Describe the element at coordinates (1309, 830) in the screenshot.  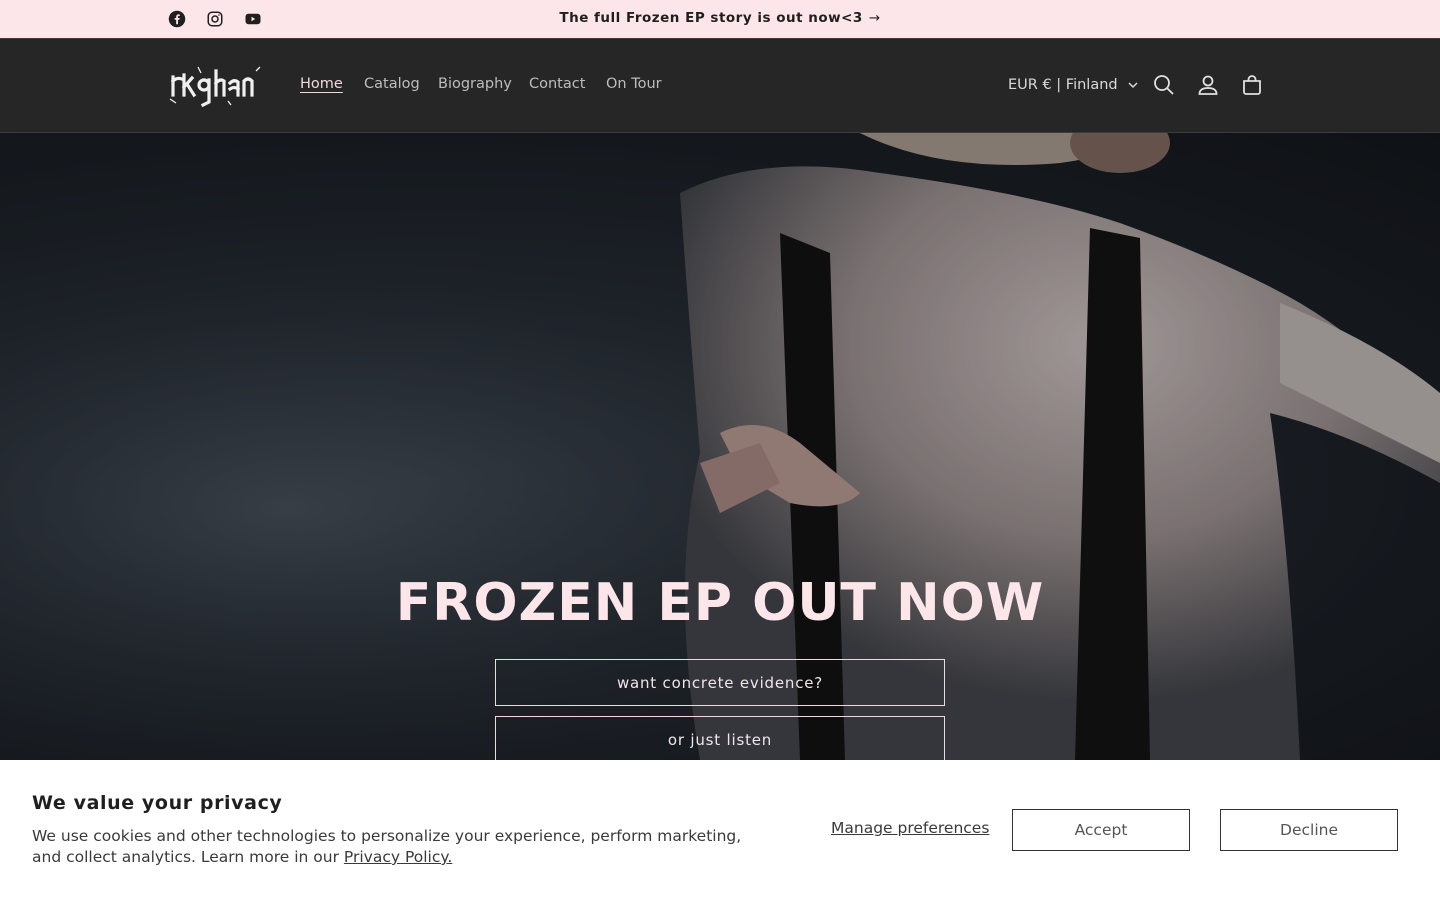
I see `decline-button: Decline` at that location.